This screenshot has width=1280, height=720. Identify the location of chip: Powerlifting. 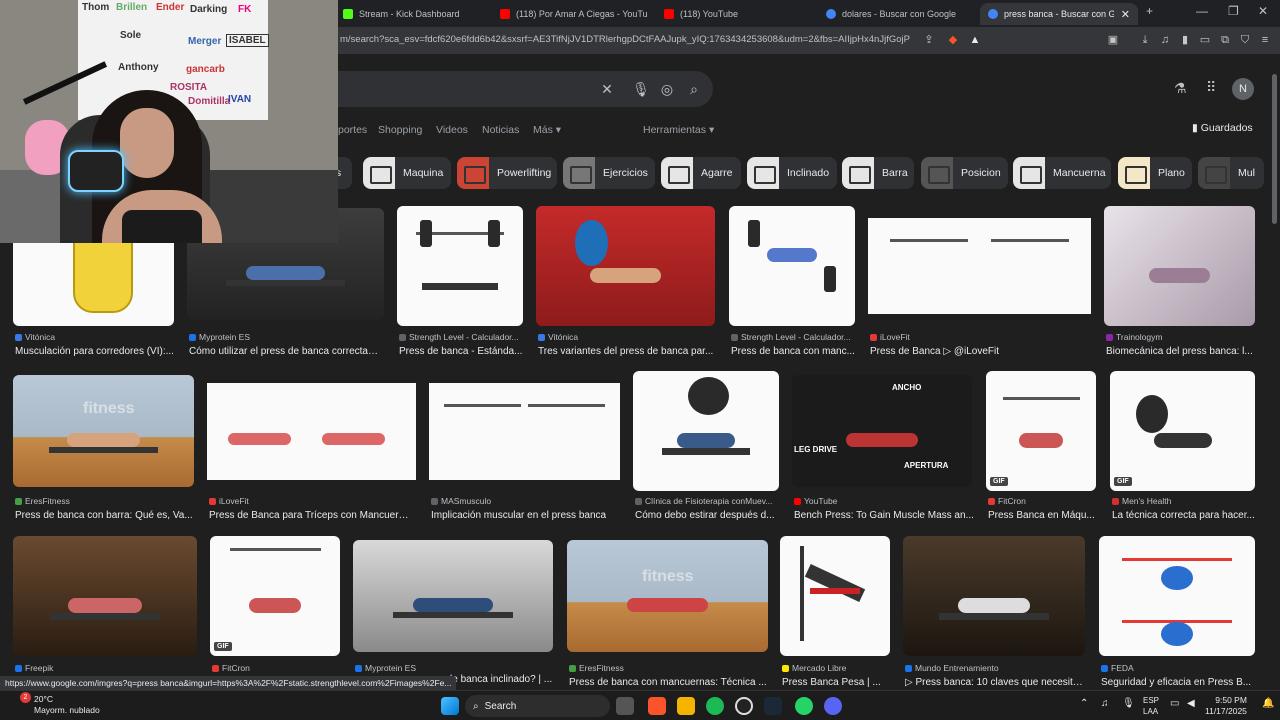
(507, 173).